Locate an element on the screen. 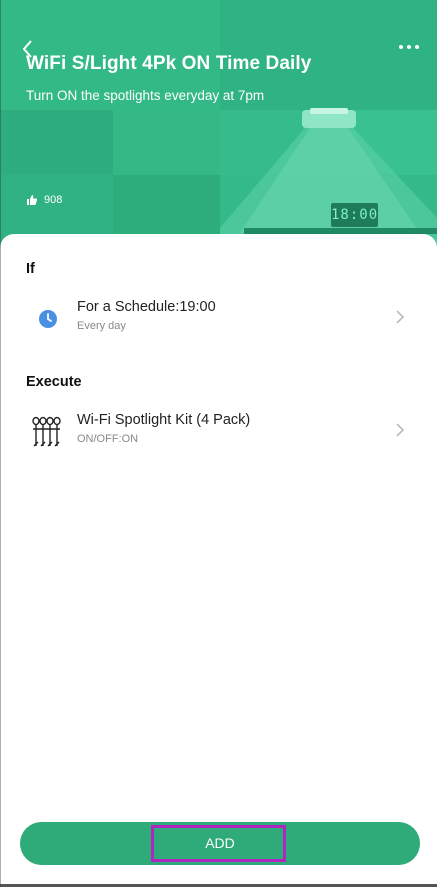  add-button: ADD is located at coordinates (220, 843).